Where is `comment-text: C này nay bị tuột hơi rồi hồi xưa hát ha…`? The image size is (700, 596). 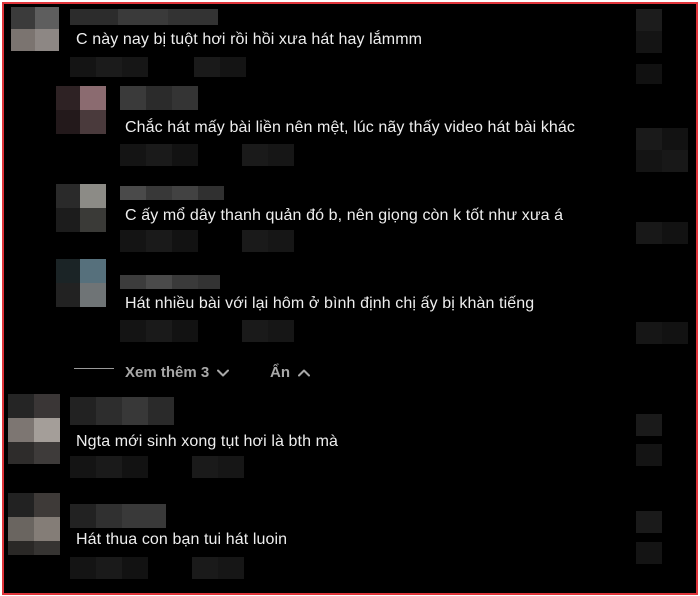
comment-text: C này nay bị tuột hơi rồi hồi xưa hát ha… is located at coordinates (249, 39).